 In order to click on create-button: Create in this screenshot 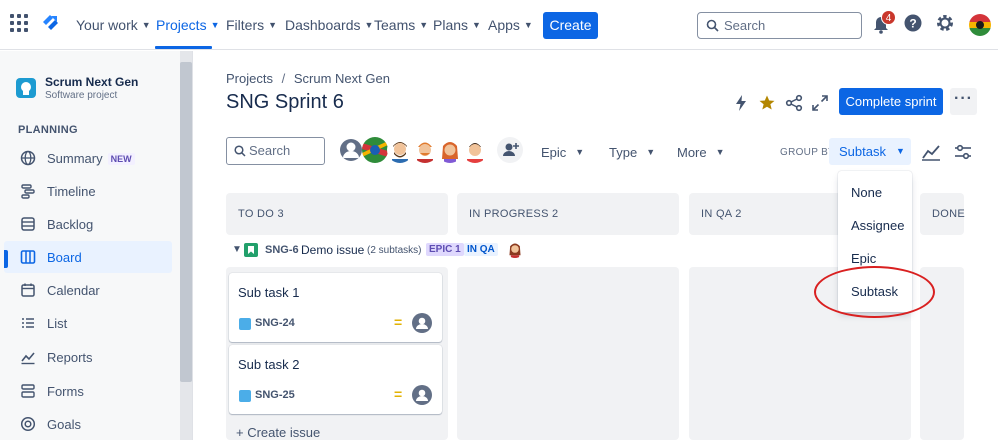, I will do `click(570, 25)`.